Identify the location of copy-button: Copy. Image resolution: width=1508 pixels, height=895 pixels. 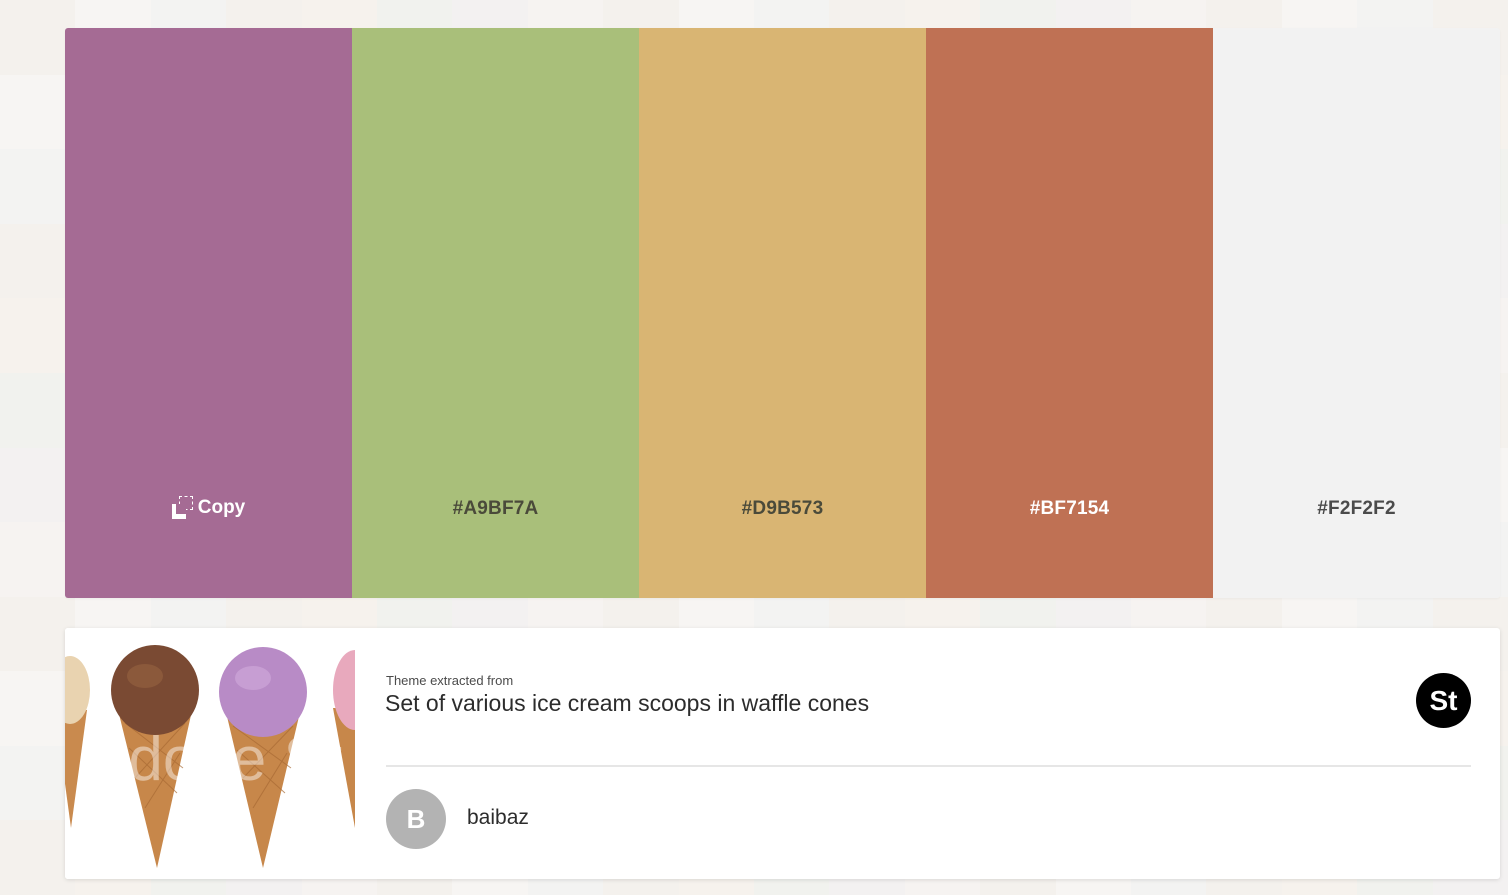
(208, 508).